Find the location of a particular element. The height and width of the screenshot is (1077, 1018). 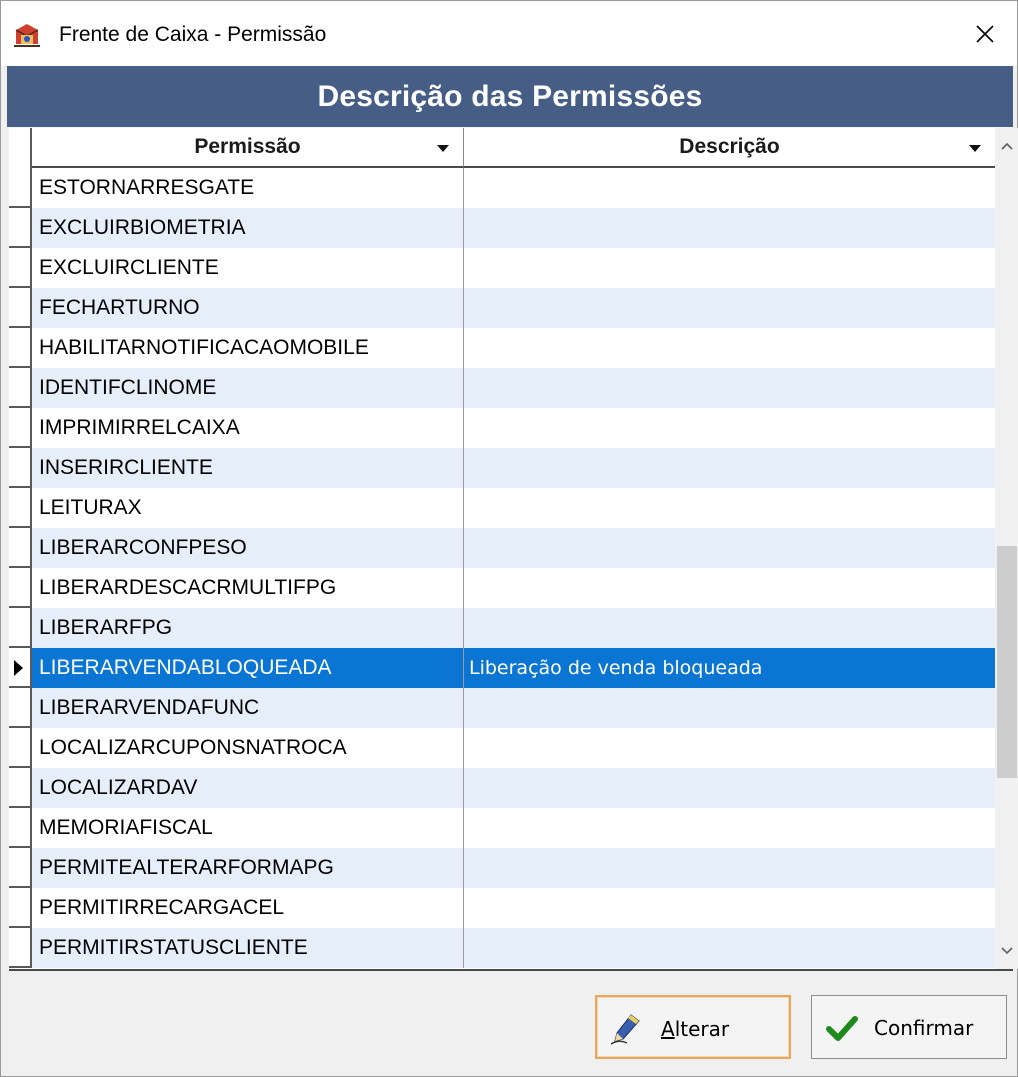

cell-permissao: INSERIRCLIENTE is located at coordinates (248, 468).